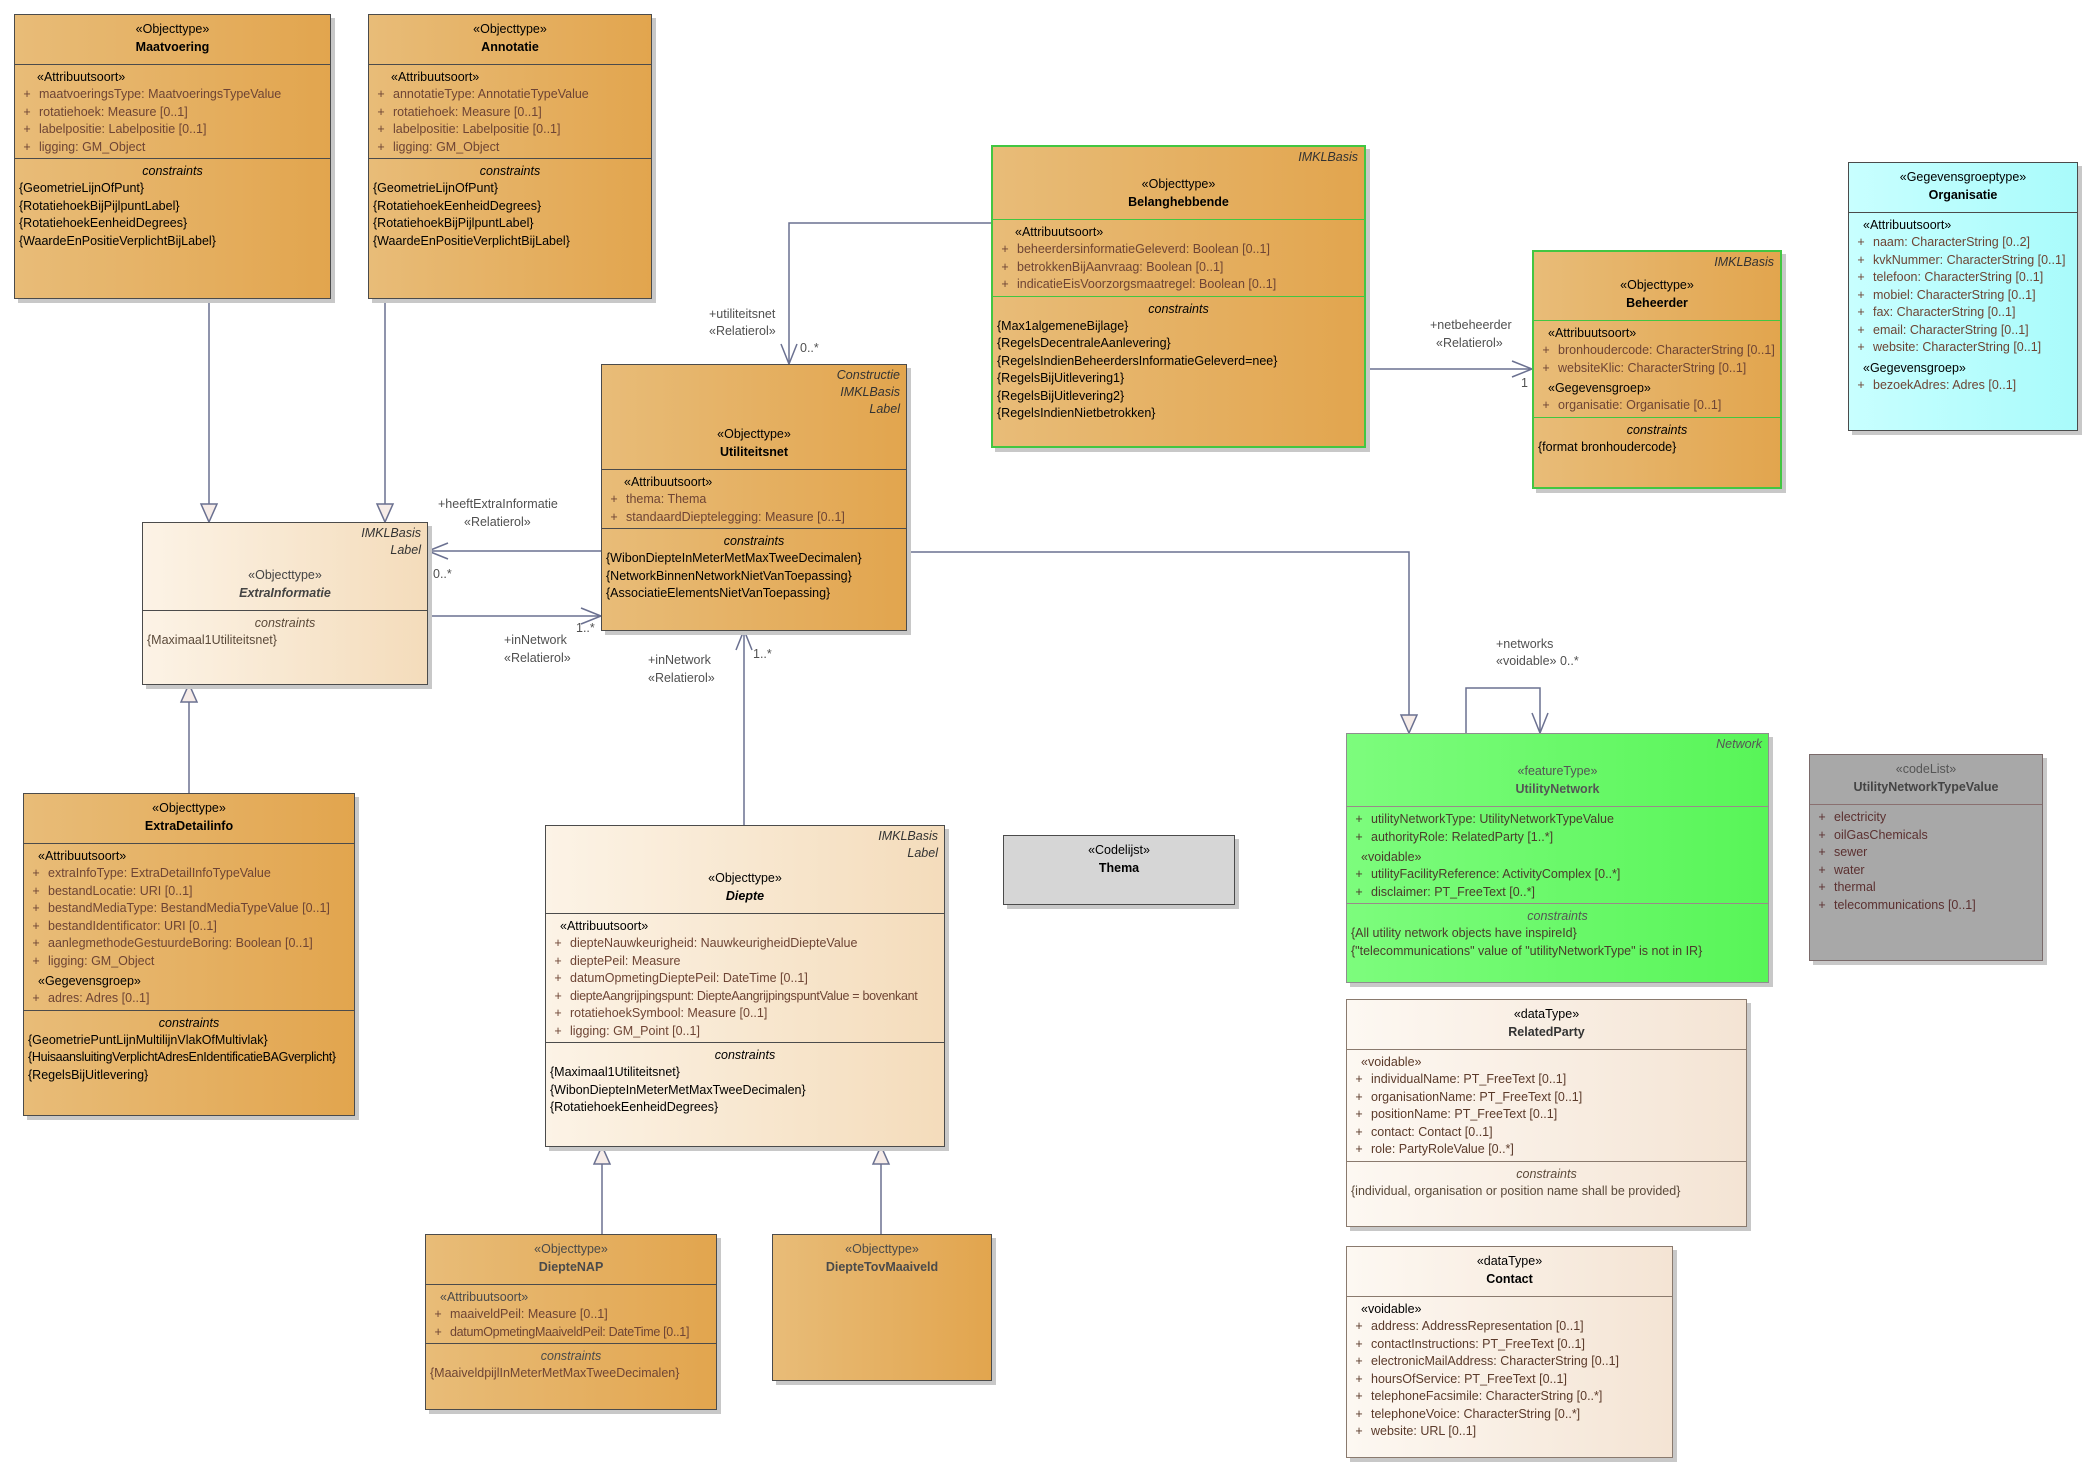 This screenshot has width=2093, height=1475. What do you see at coordinates (1963, 177) in the screenshot?
I see `stereotype: «Gegevensgroeptype»` at bounding box center [1963, 177].